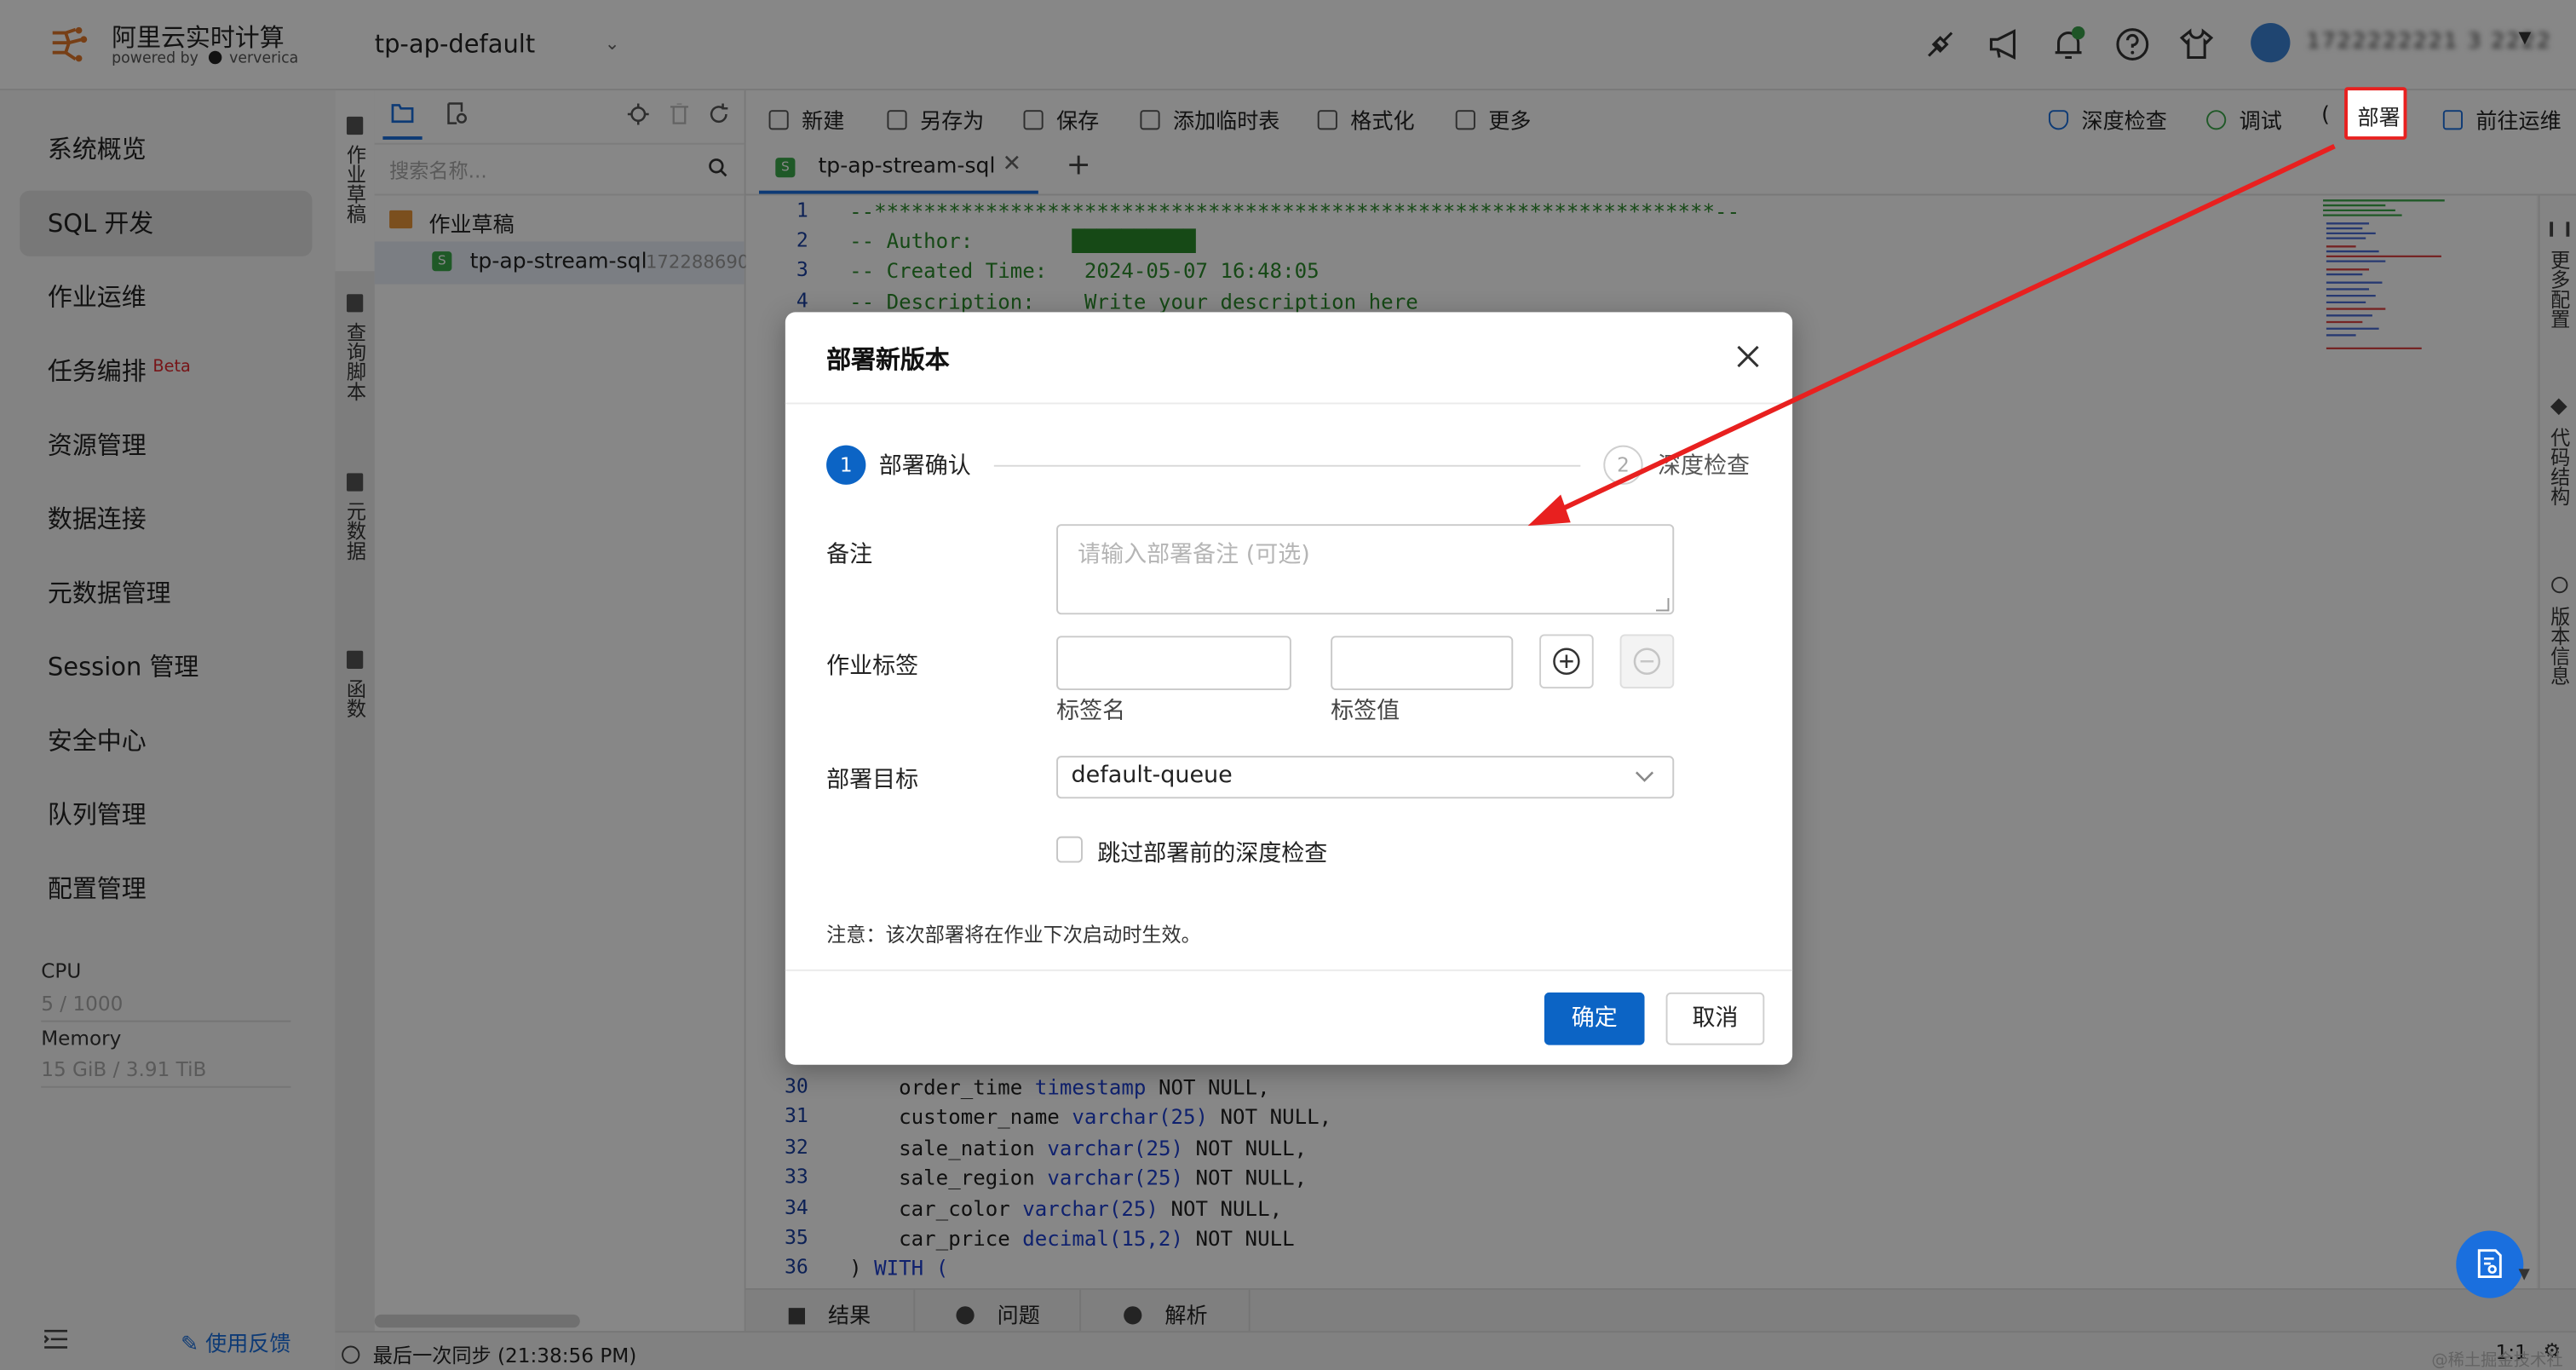 The image size is (2576, 1370). I want to click on dialog-title: 部署新版本, so click(888, 360).